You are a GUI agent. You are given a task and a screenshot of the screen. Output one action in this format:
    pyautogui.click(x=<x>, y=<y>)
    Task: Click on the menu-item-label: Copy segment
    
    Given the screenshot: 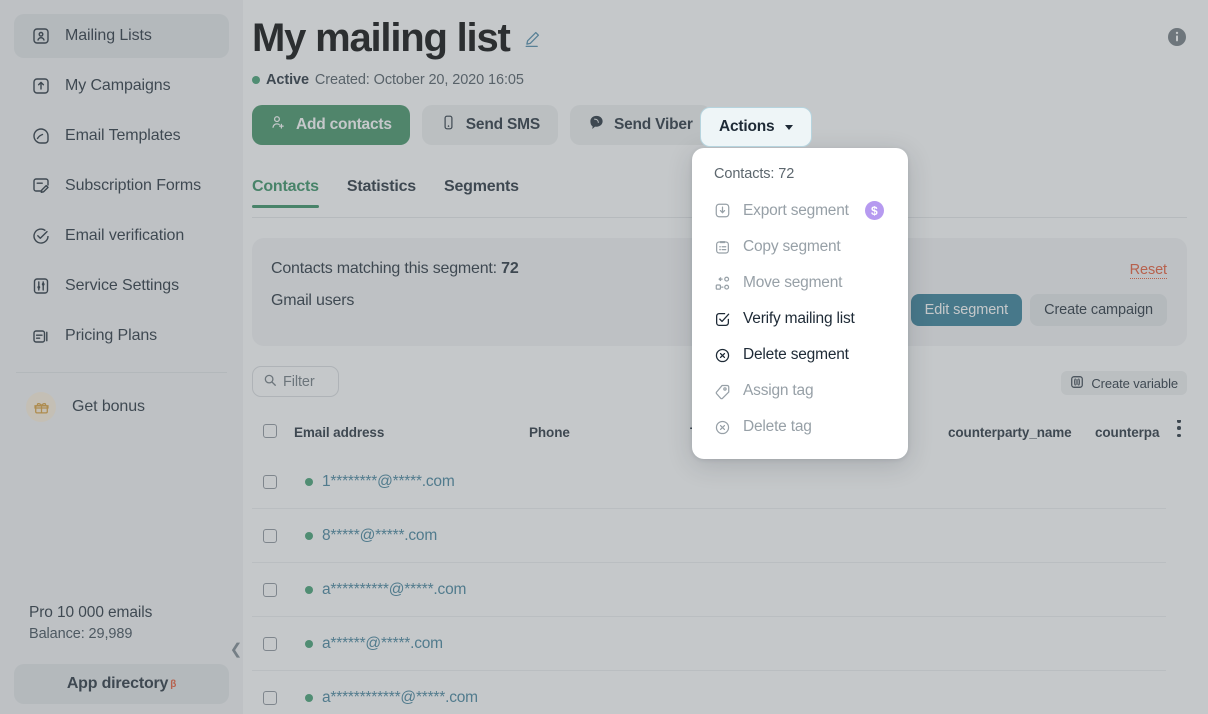 What is the action you would take?
    pyautogui.click(x=792, y=246)
    